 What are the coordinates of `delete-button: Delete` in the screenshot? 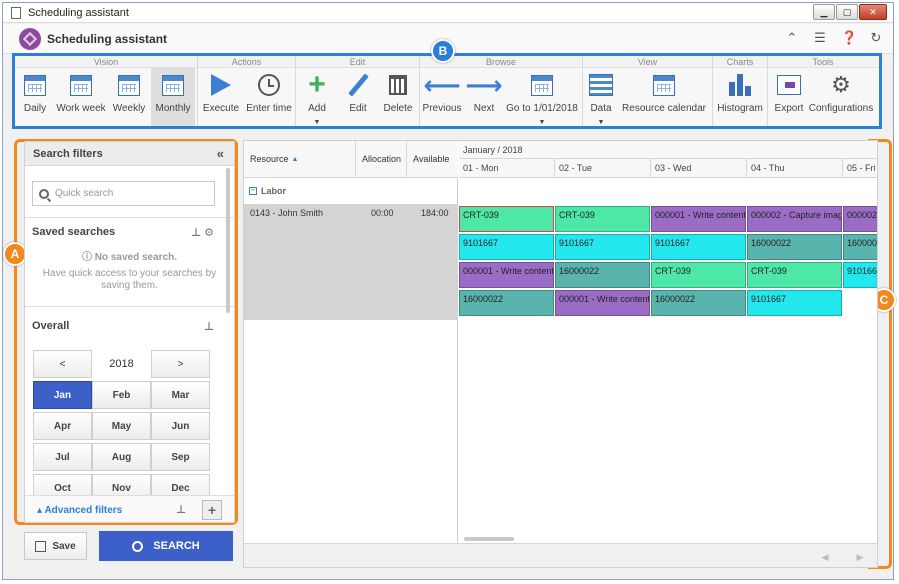 It's located at (398, 97).